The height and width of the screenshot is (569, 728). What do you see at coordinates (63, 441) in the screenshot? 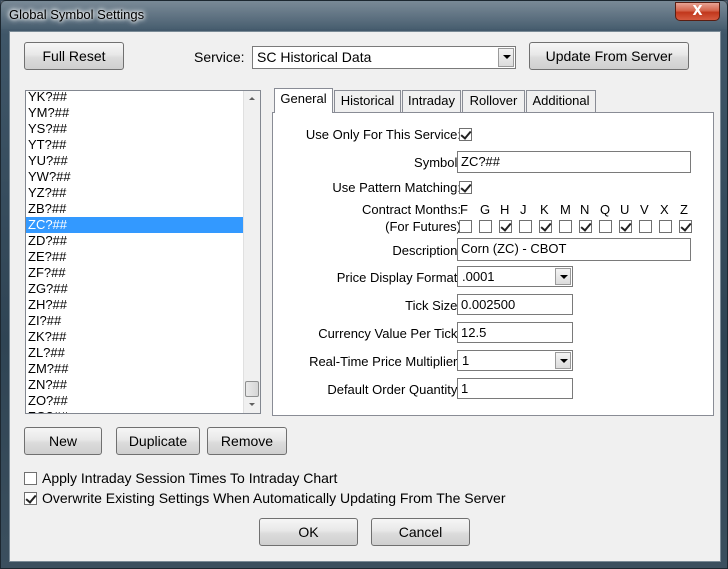
I see `new-button: New` at bounding box center [63, 441].